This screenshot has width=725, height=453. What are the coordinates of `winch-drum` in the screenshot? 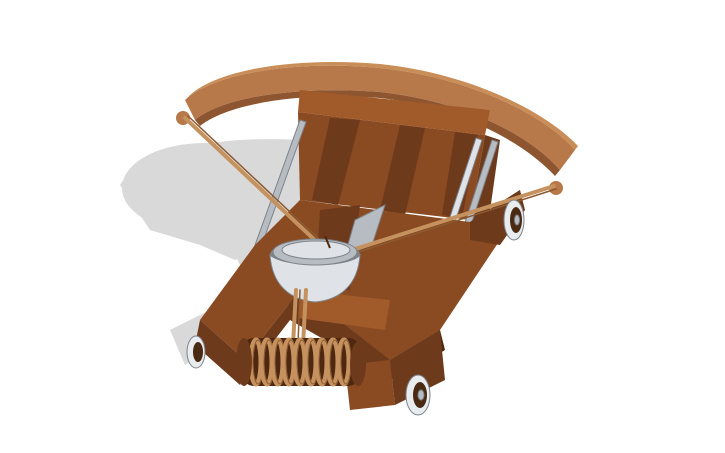 It's located at (301, 362).